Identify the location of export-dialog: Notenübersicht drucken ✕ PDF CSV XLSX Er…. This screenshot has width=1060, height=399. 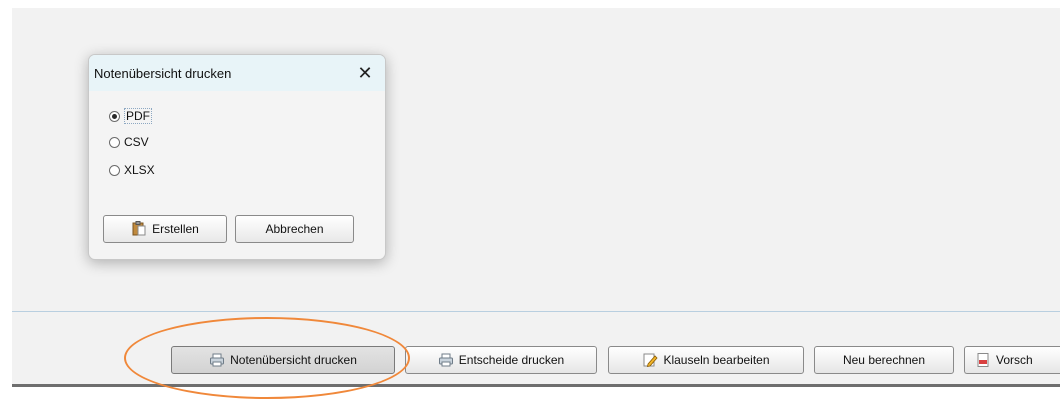
(237, 157).